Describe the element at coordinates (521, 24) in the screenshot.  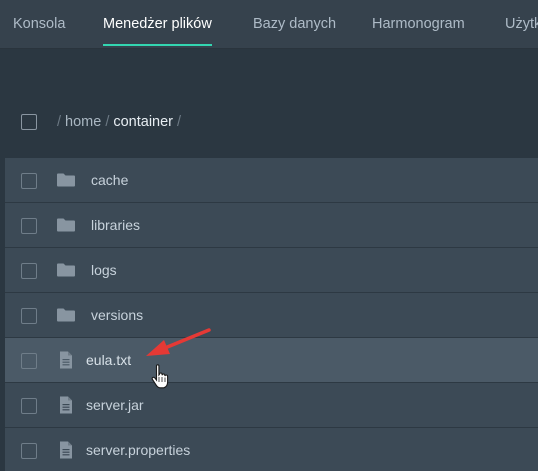
I see `tab-users: Użytk` at that location.